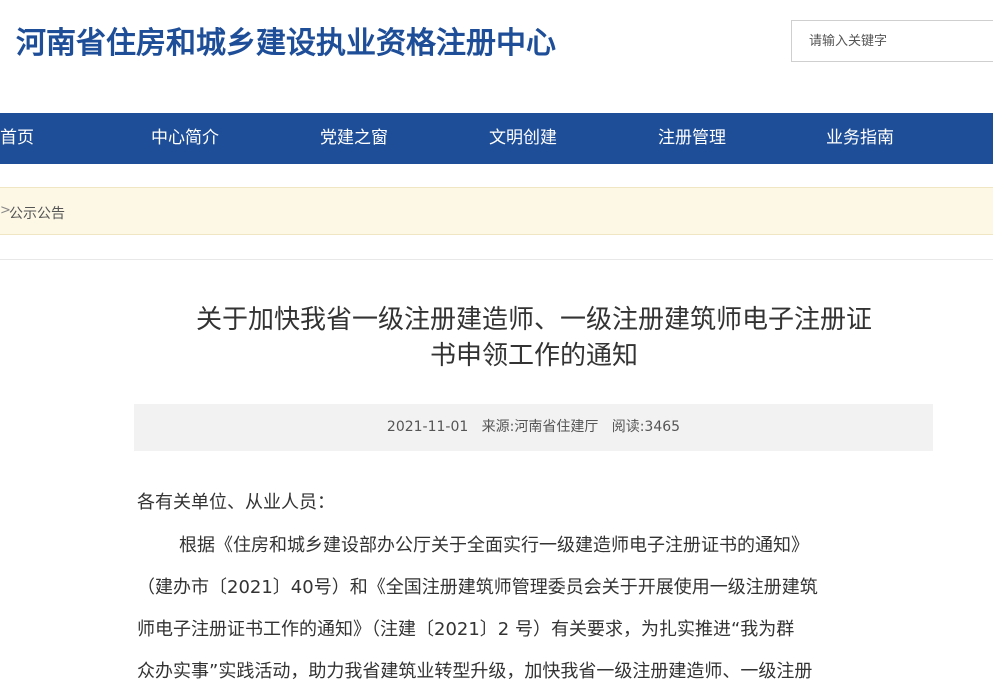  I want to click on search-box, so click(892, 41).